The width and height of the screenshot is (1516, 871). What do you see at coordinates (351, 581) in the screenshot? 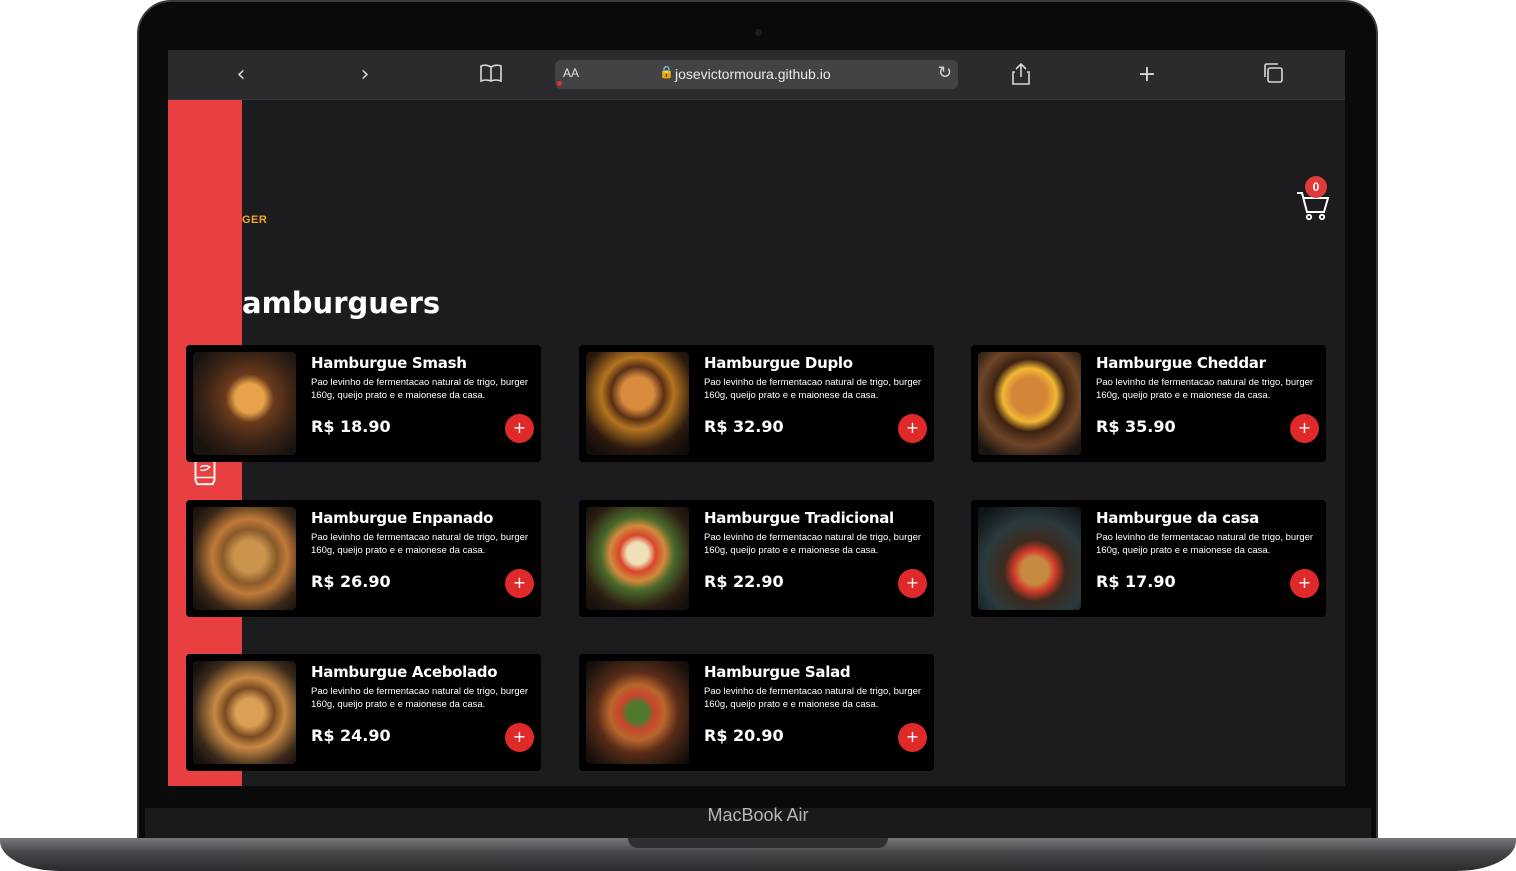
I see `product-price: R$ 26.90` at bounding box center [351, 581].